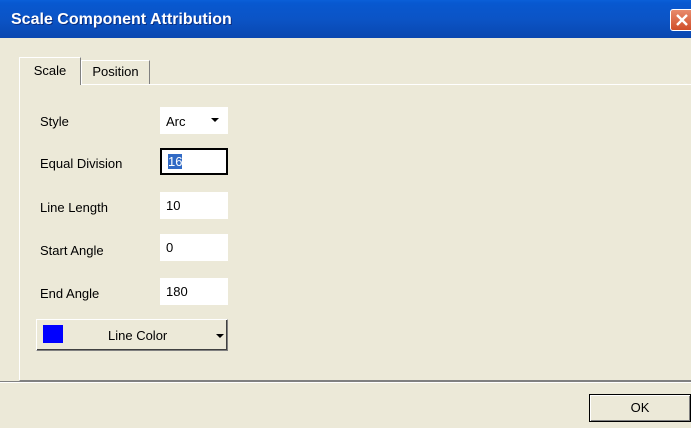  What do you see at coordinates (74, 207) in the screenshot?
I see `line-length-label: Line Length` at bounding box center [74, 207].